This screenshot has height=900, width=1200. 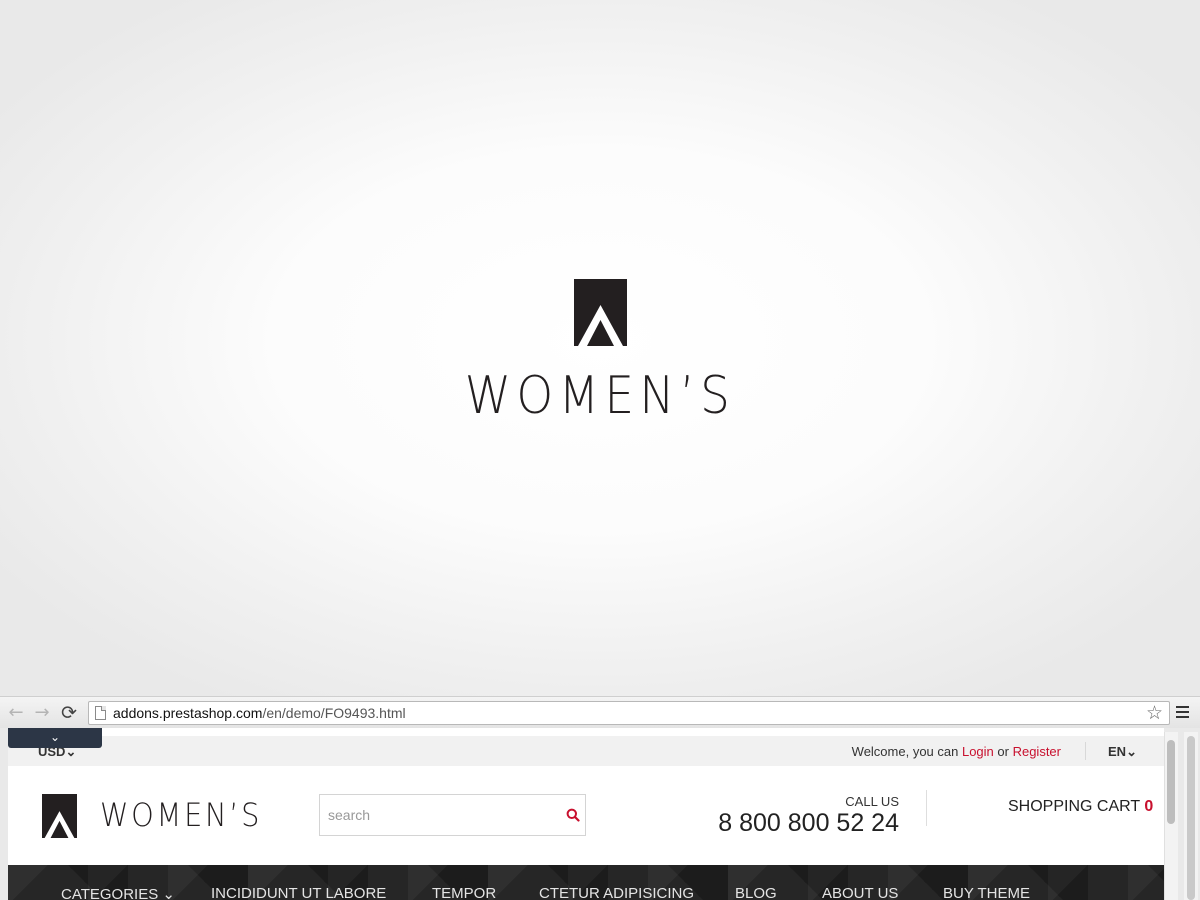 What do you see at coordinates (1149, 806) in the screenshot?
I see `cart-count: 0` at bounding box center [1149, 806].